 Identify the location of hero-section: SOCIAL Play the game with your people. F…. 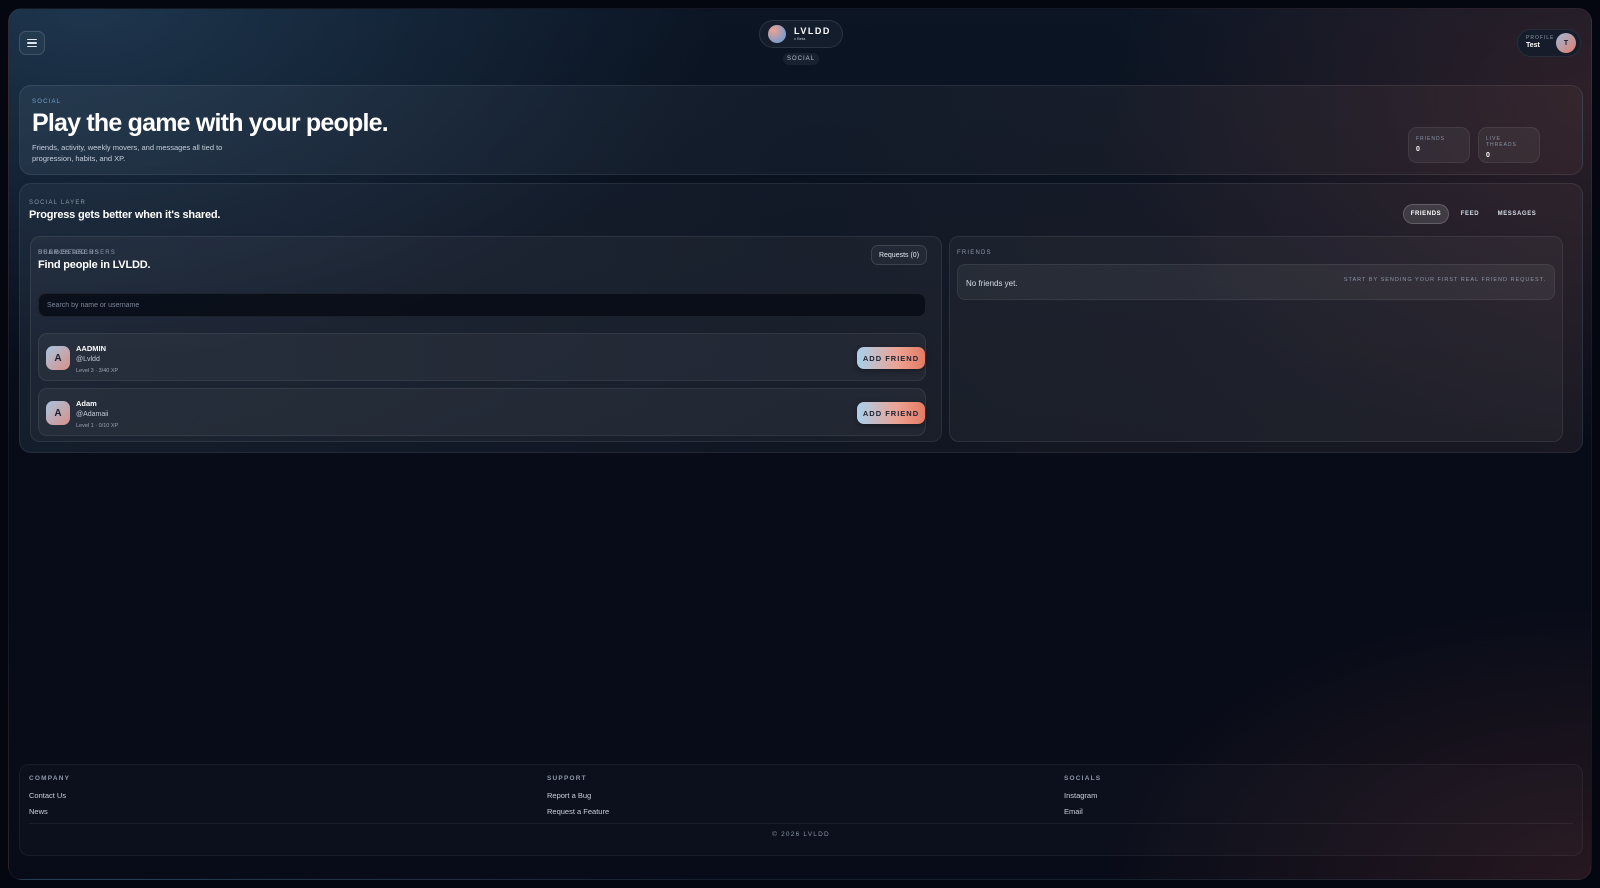
(801, 130).